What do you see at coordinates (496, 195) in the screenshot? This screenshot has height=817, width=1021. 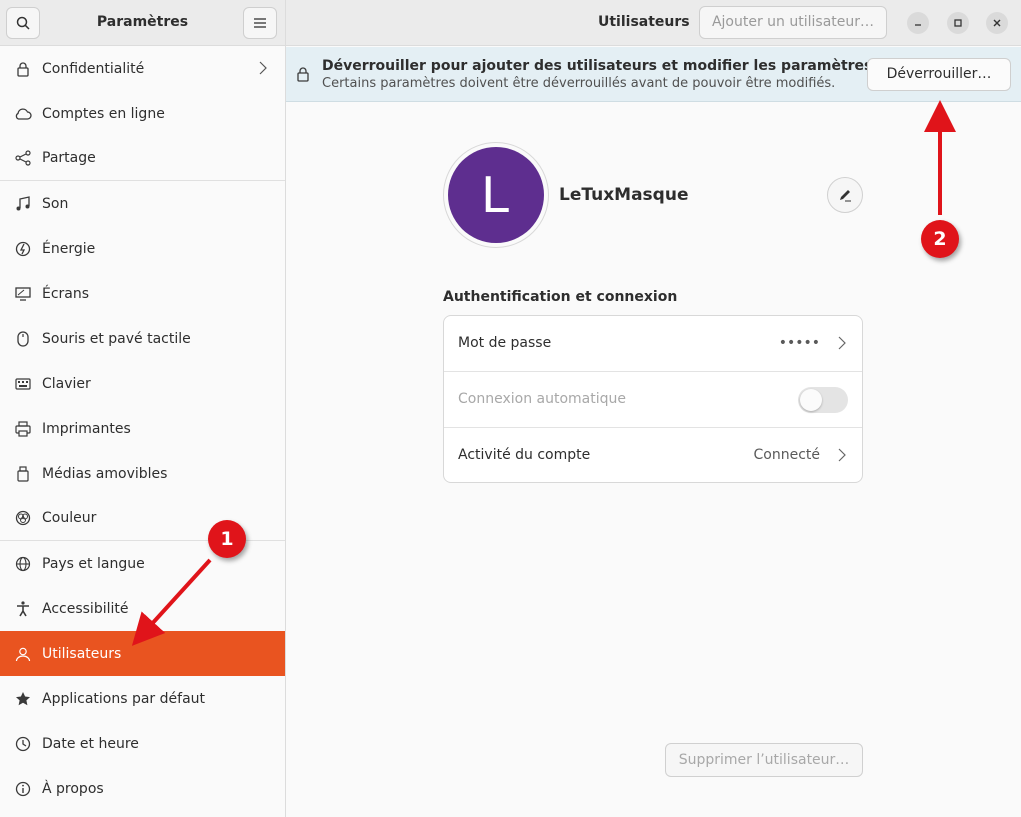 I see `avatar: L` at bounding box center [496, 195].